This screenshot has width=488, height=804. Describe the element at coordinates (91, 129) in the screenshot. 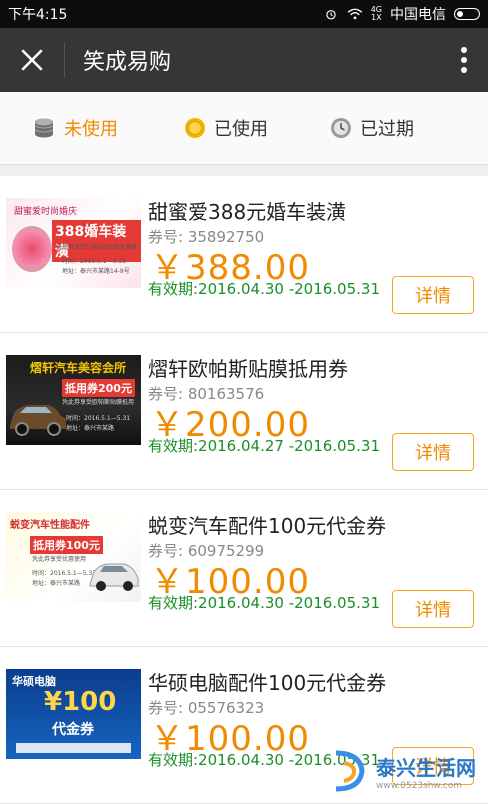

I see `tab-unused-label: 未使用` at that location.